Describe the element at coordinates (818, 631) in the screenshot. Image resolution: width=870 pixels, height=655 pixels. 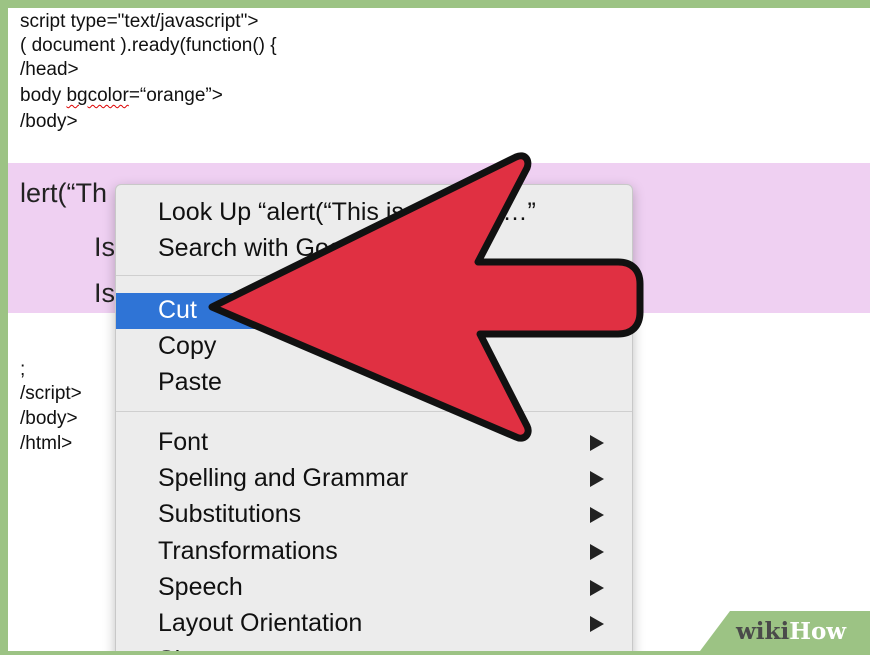
I see `watermark-how: How` at that location.